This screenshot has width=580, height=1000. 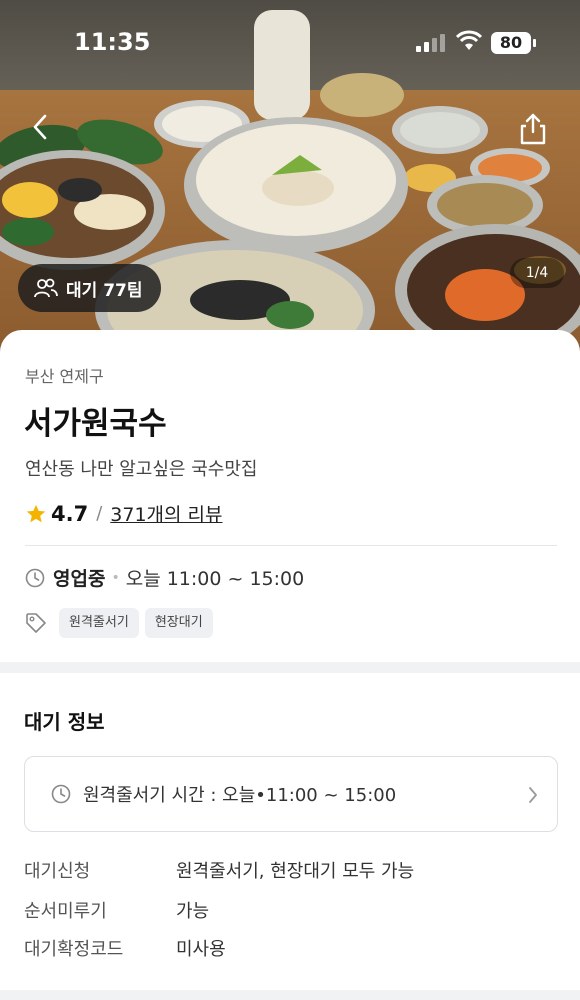 I want to click on tag-onsite-wait: 현장대기, so click(x=178, y=623).